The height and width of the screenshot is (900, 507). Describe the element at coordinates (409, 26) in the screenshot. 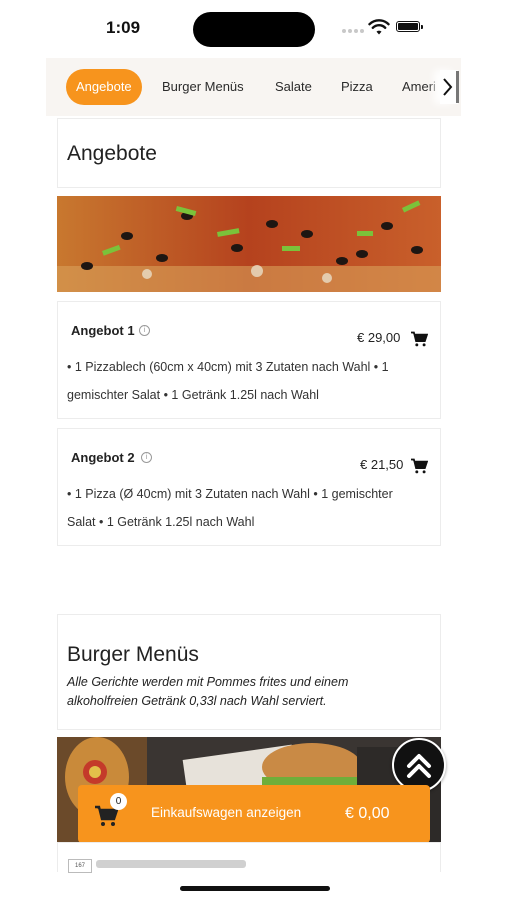

I see `battery-icon` at that location.